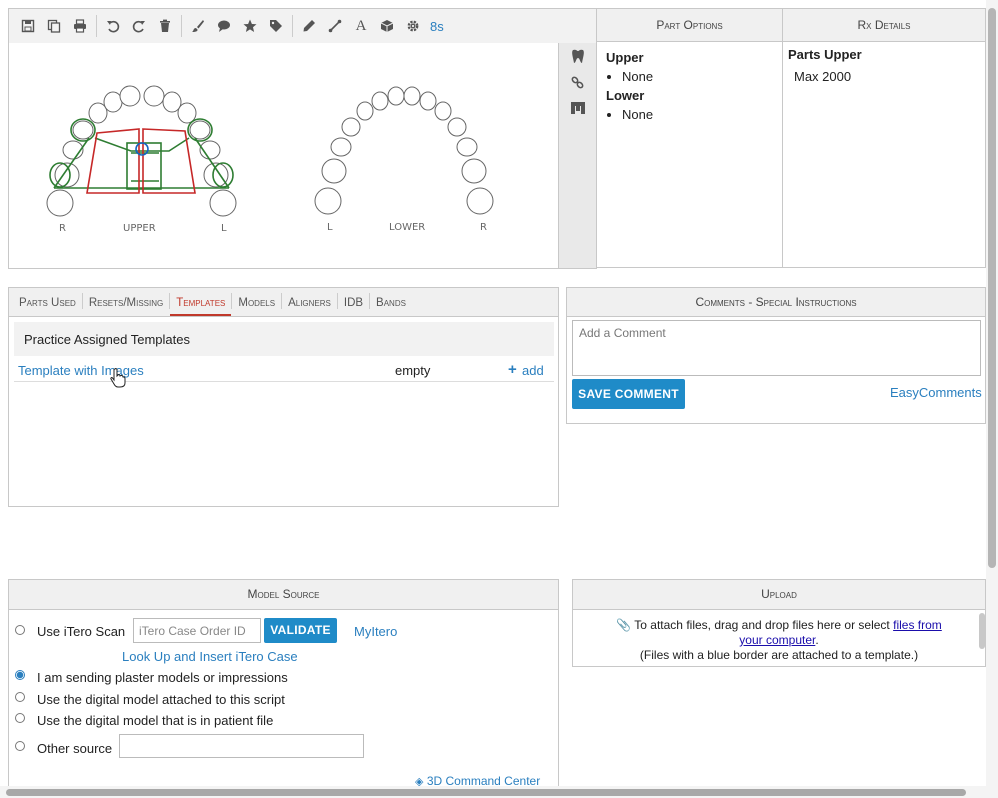  Describe the element at coordinates (276, 26) in the screenshot. I see `tag-icon` at that location.